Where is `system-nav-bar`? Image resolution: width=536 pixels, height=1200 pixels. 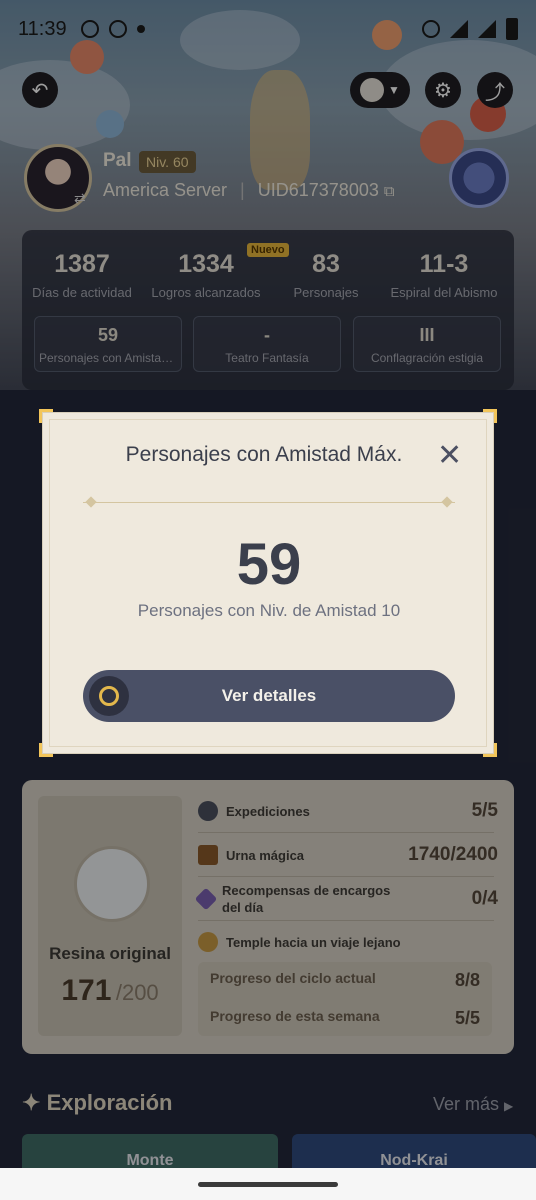
system-nav-bar is located at coordinates (268, 1184).